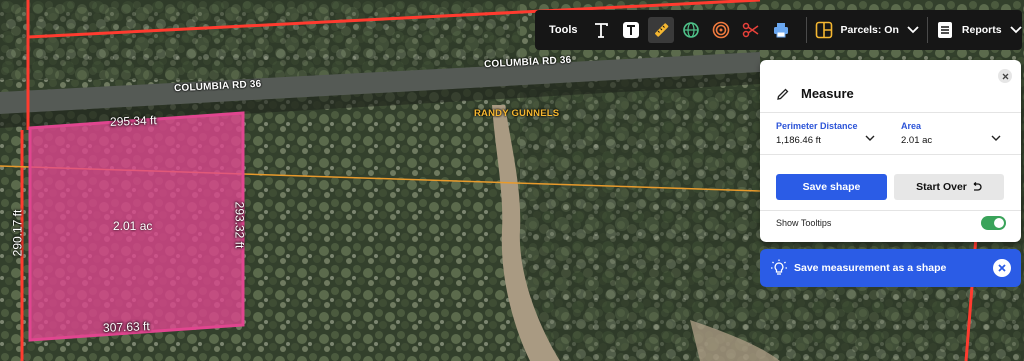 This screenshot has height=361, width=1024. I want to click on buffer-ring-icon, so click(720, 30).